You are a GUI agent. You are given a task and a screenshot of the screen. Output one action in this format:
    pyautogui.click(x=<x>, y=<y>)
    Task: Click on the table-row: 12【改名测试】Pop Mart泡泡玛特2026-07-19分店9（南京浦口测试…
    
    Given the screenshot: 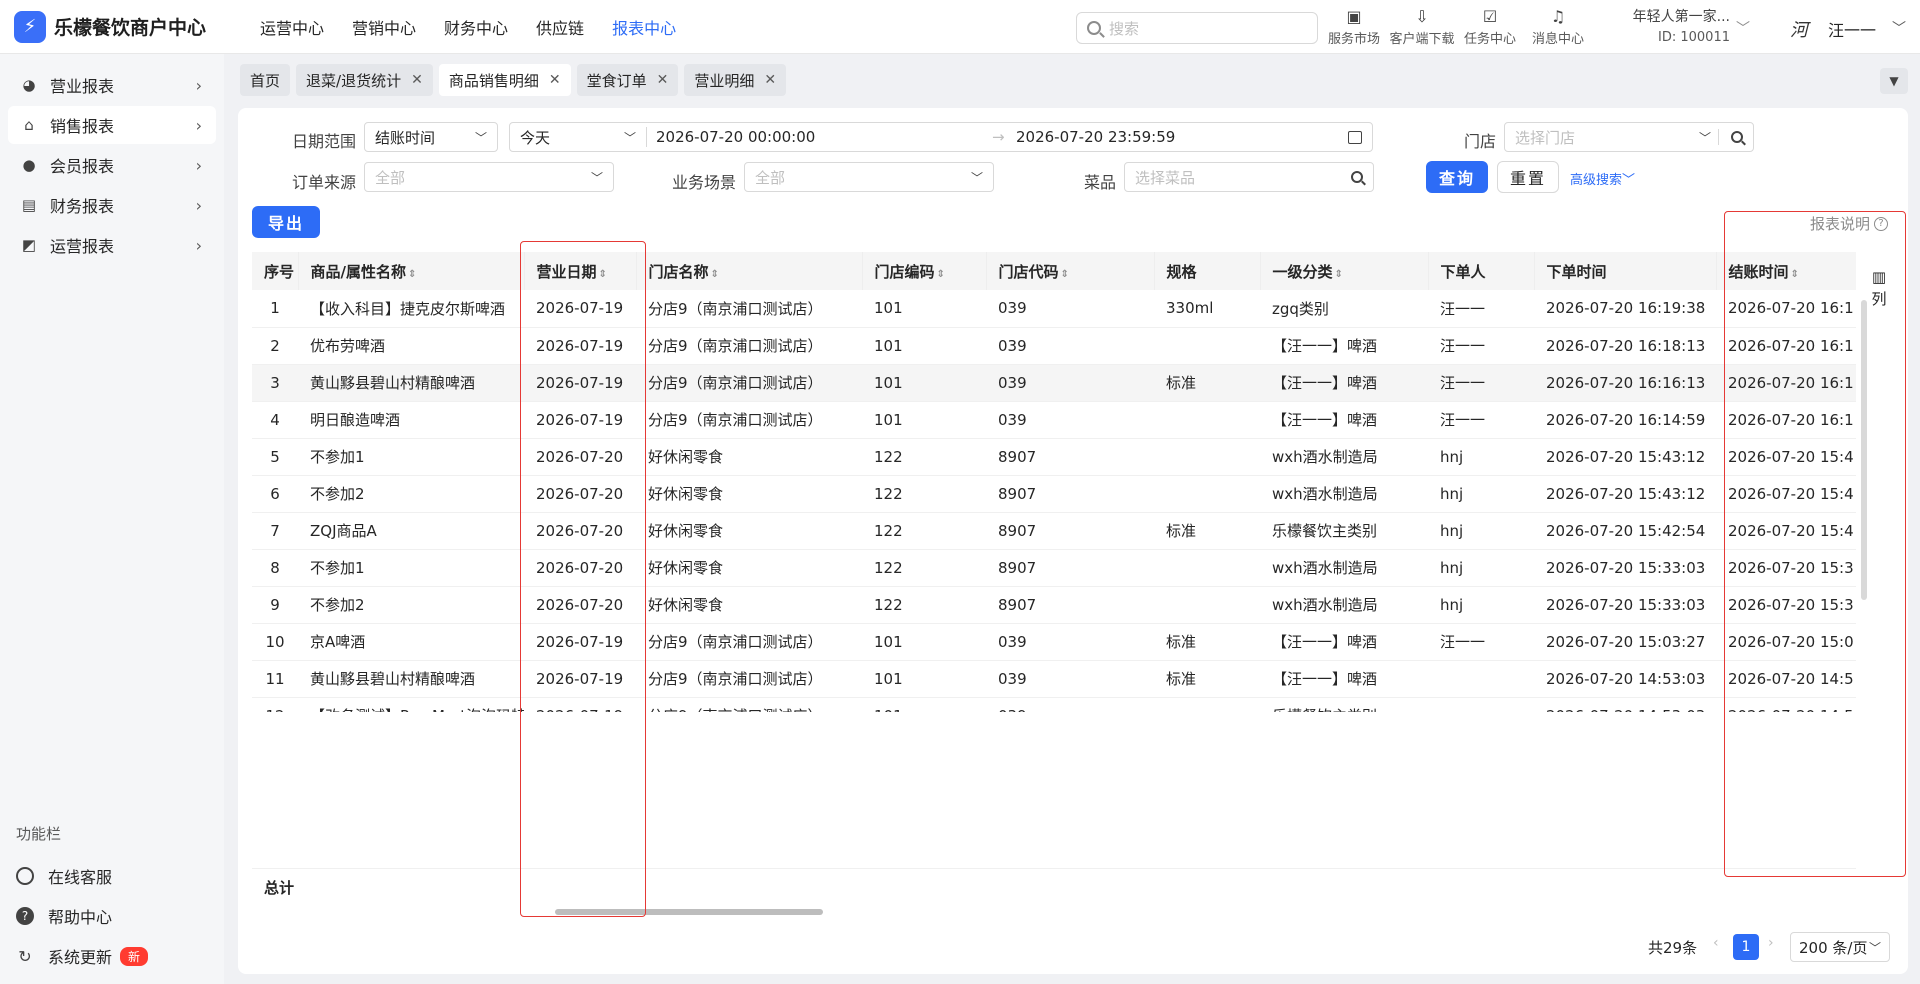 What is the action you would take?
    pyautogui.click(x=1054, y=704)
    